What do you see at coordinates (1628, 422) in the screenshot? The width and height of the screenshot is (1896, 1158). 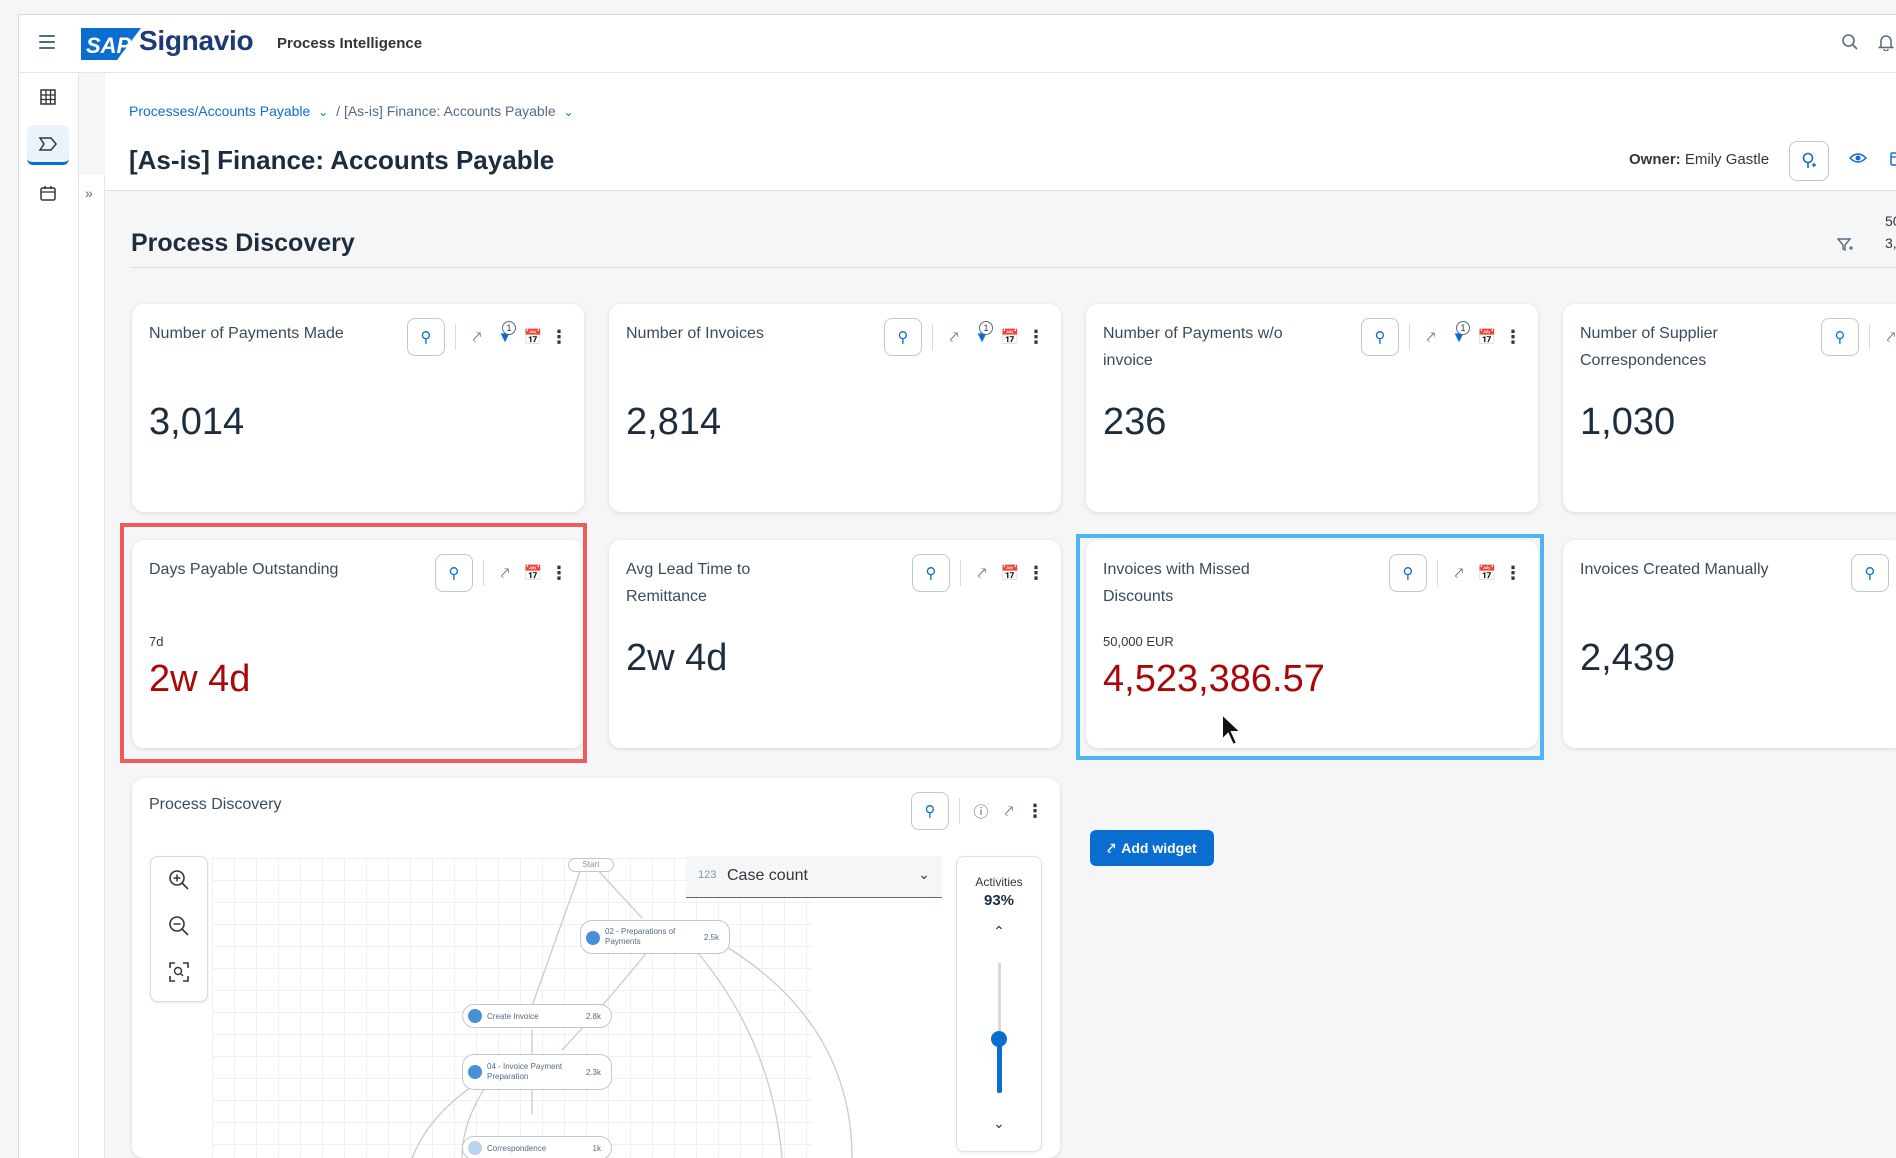 I see `kpi-value: 1,030` at bounding box center [1628, 422].